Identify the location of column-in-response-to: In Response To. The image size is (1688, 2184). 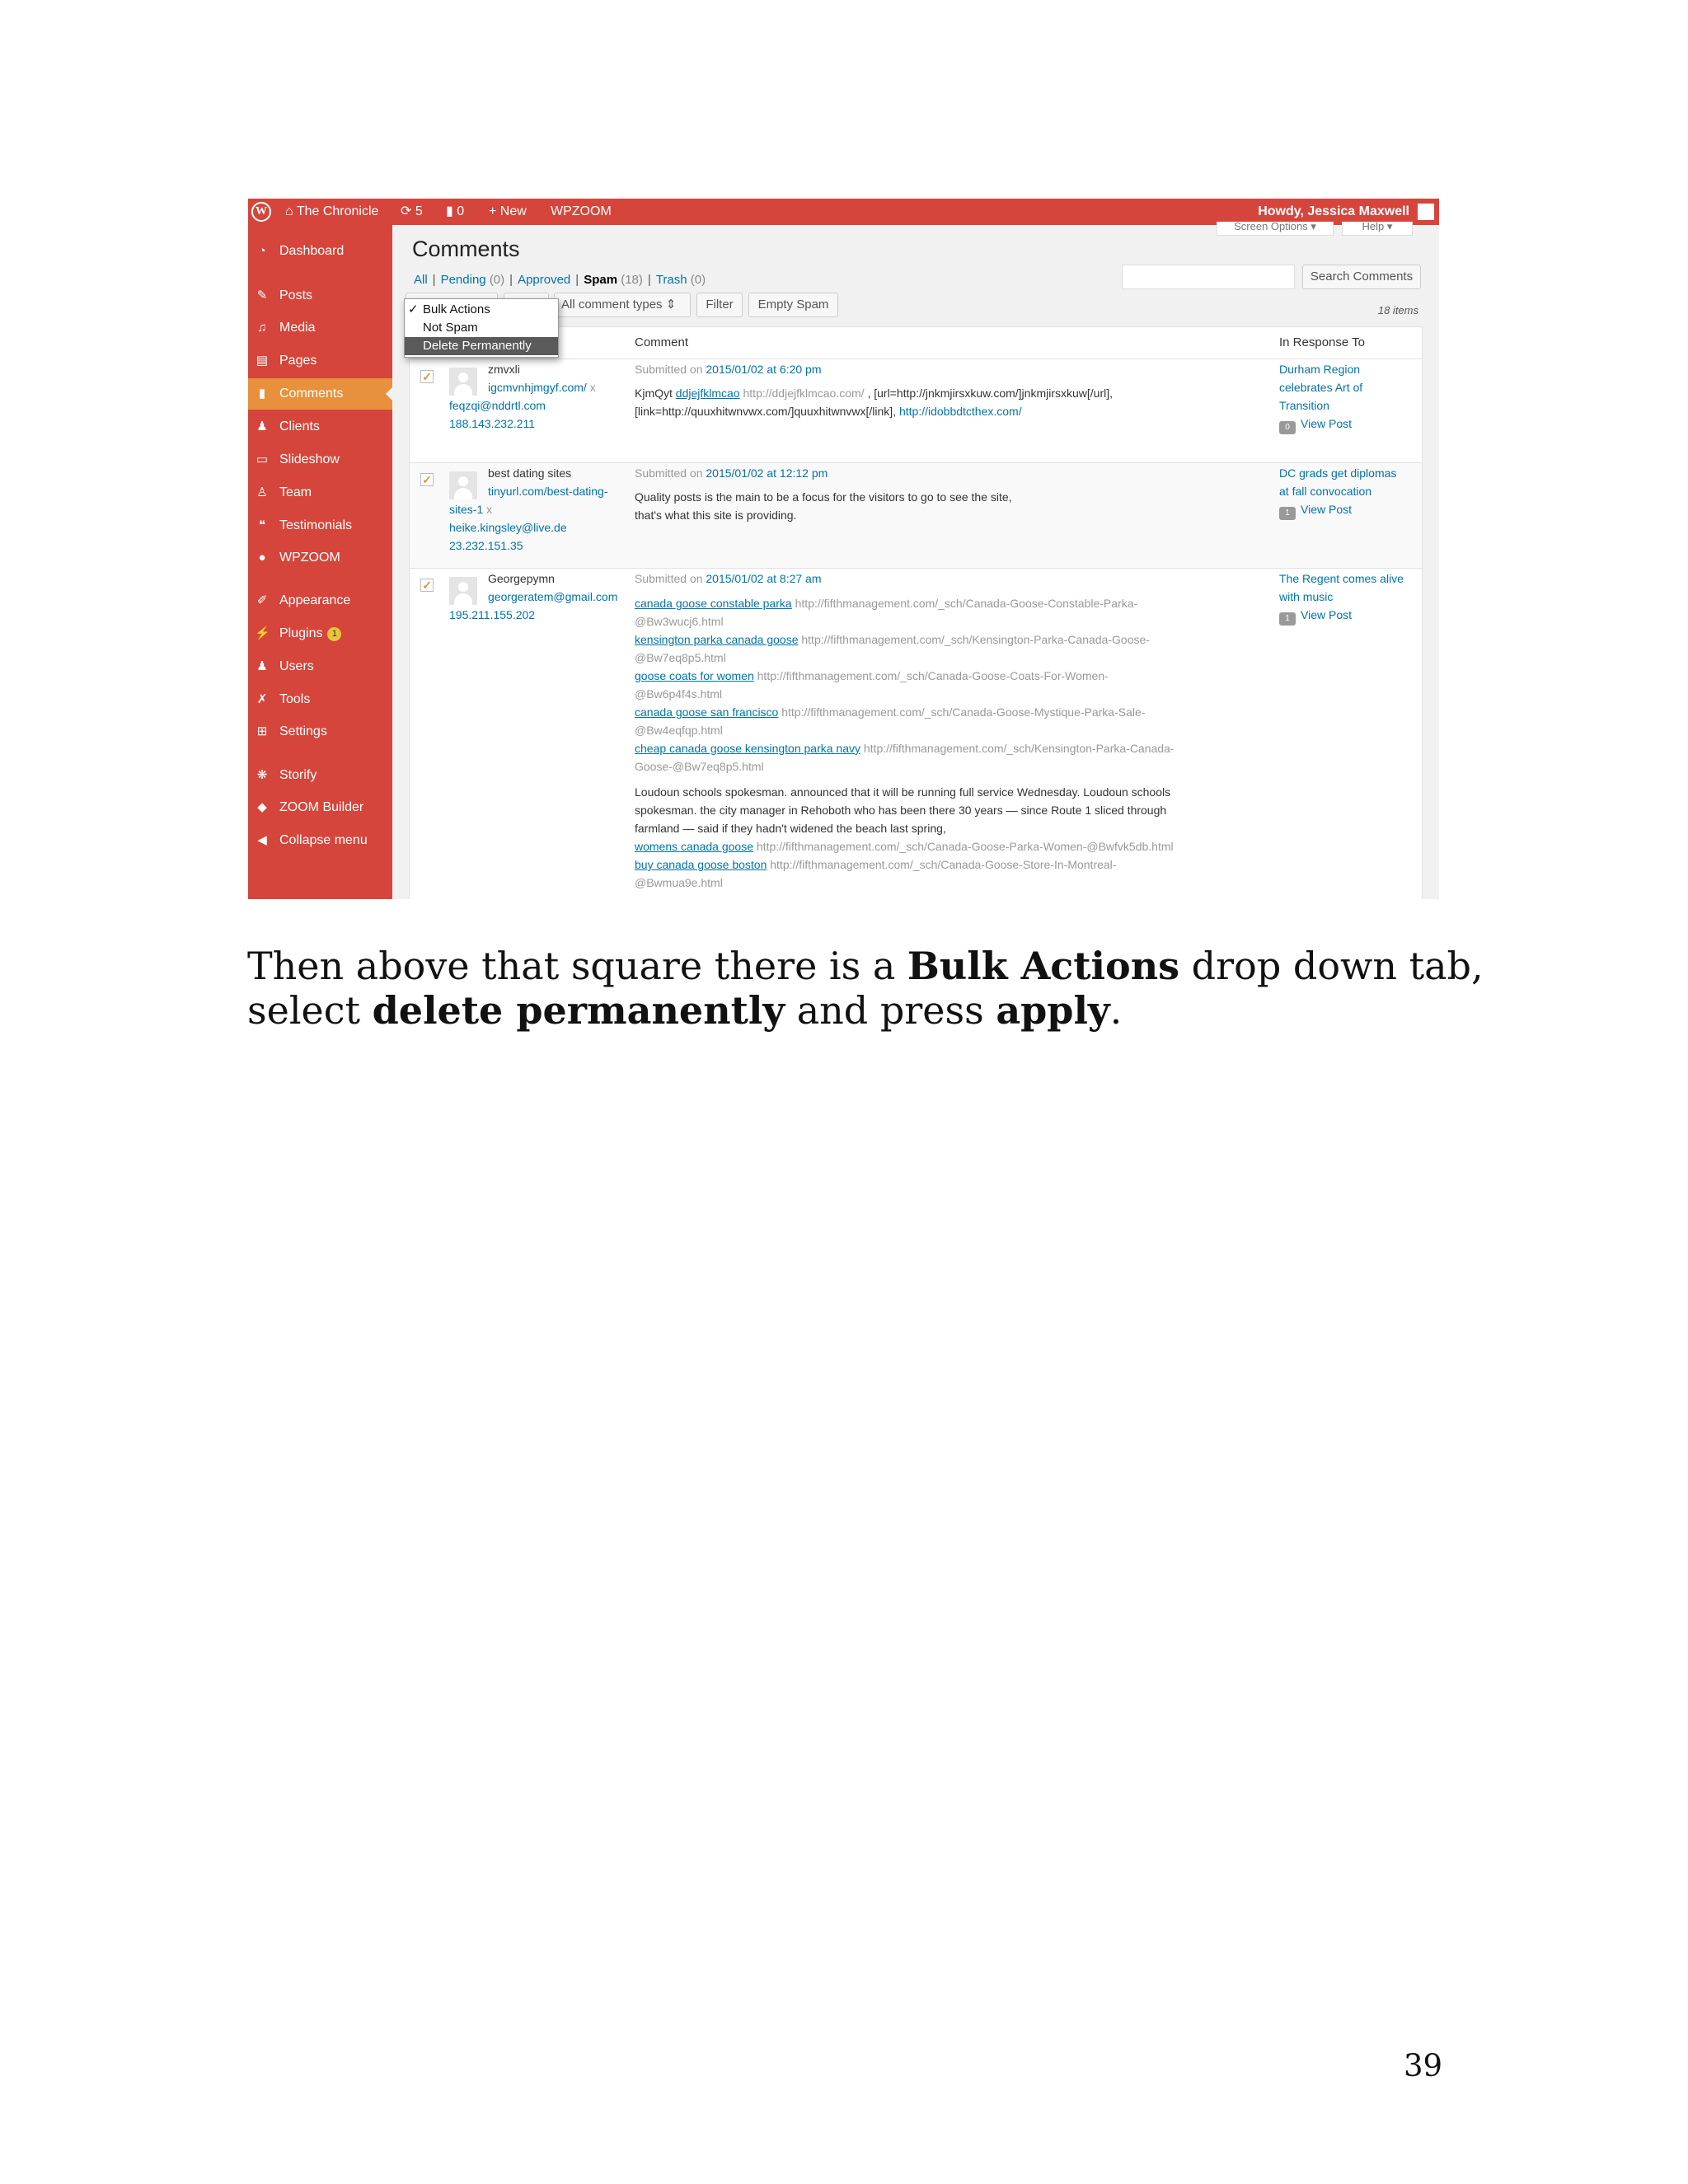
(1322, 343).